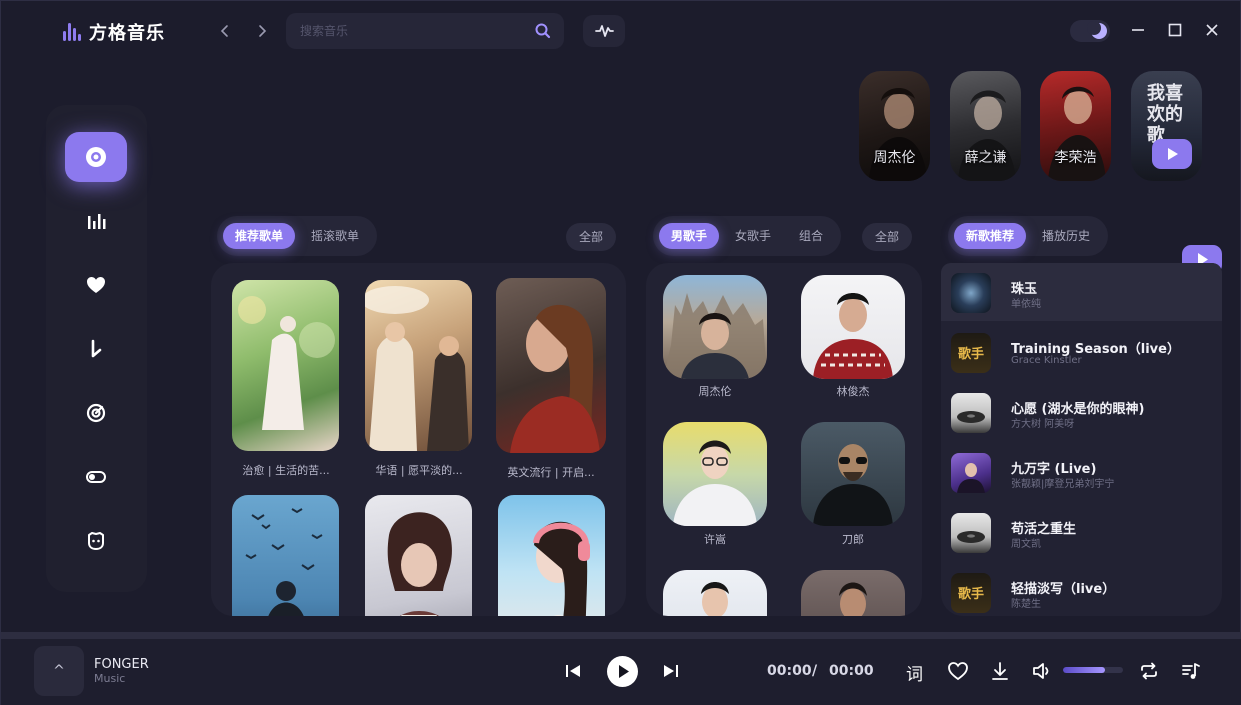 Image resolution: width=1241 pixels, height=705 pixels. I want to click on speaker-icon, so click(1041, 671).